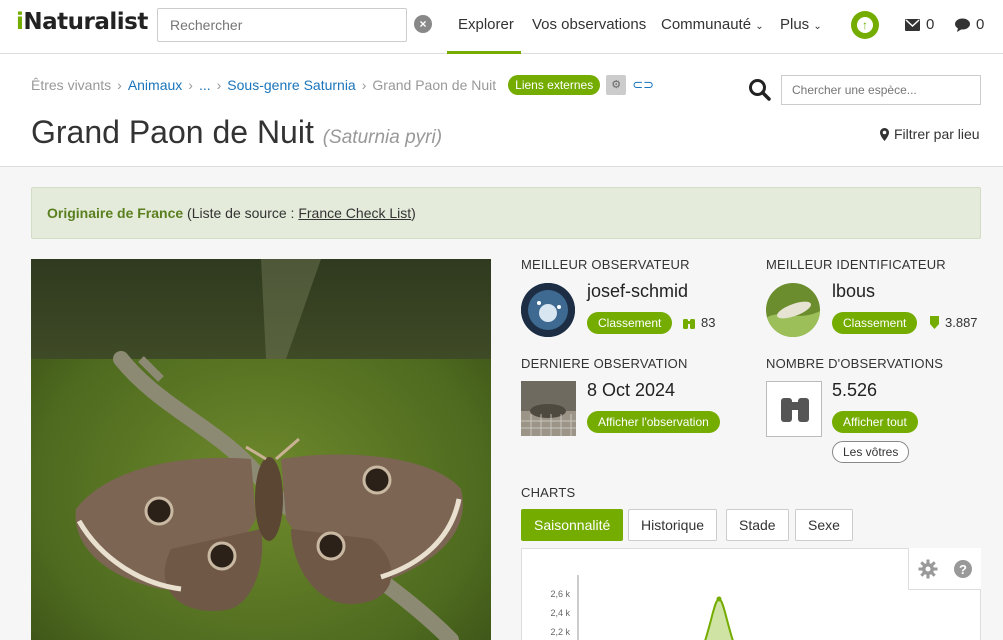 This screenshot has height=640, width=1003. What do you see at coordinates (719, 599) in the screenshot?
I see `peak-point` at bounding box center [719, 599].